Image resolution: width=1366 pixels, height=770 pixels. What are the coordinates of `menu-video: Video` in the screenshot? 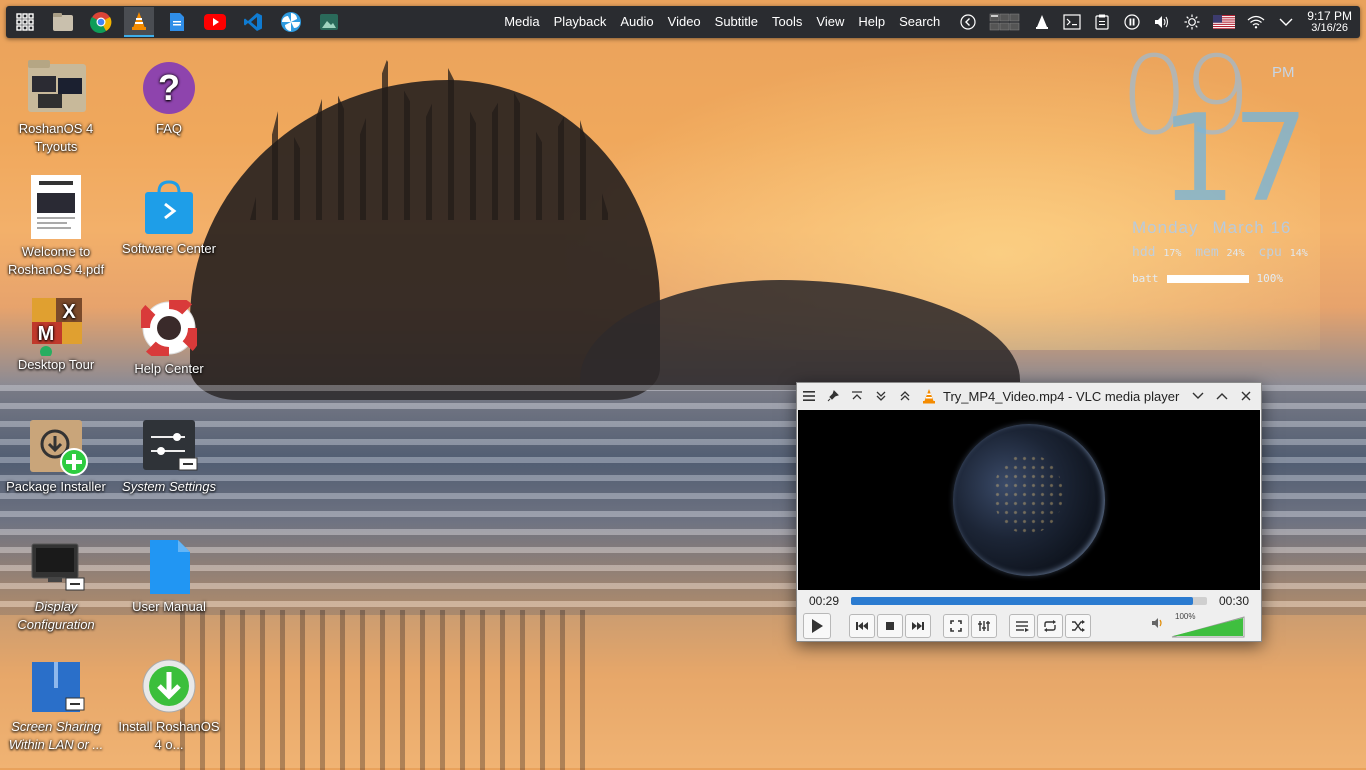 It's located at (684, 22).